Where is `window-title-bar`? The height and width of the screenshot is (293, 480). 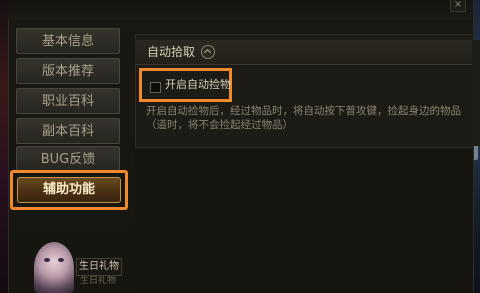 window-title-bar is located at coordinates (240, 10).